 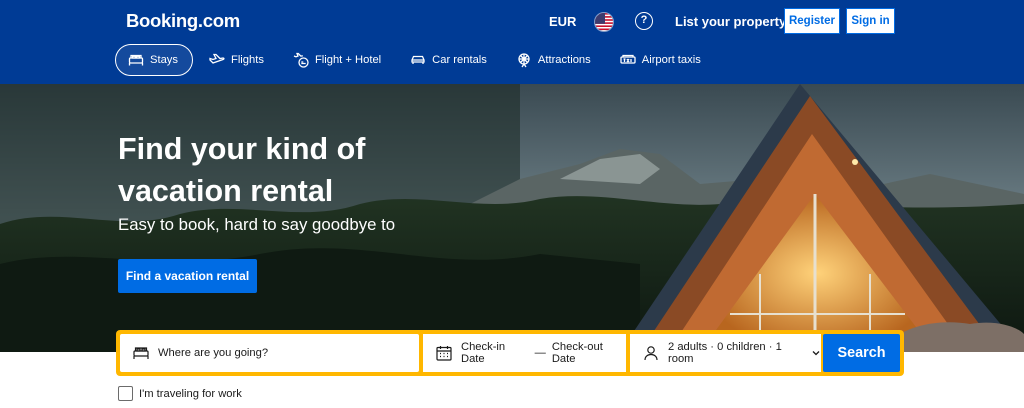 I want to click on nav-attractions: Attractions, so click(x=553, y=60).